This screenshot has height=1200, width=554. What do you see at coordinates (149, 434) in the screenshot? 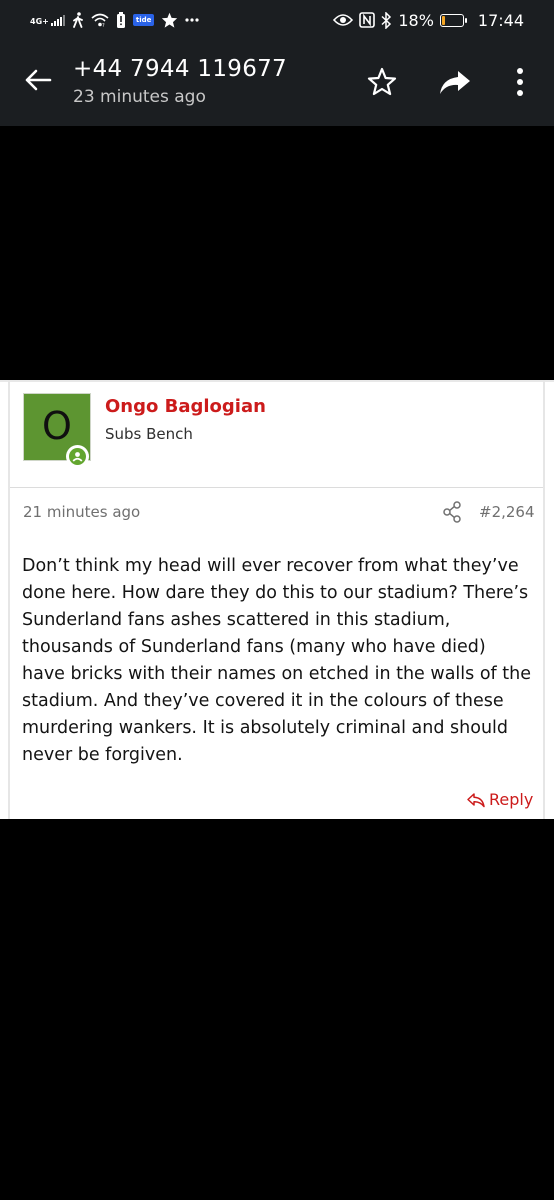
I see `user-title: Subs Bench` at bounding box center [149, 434].